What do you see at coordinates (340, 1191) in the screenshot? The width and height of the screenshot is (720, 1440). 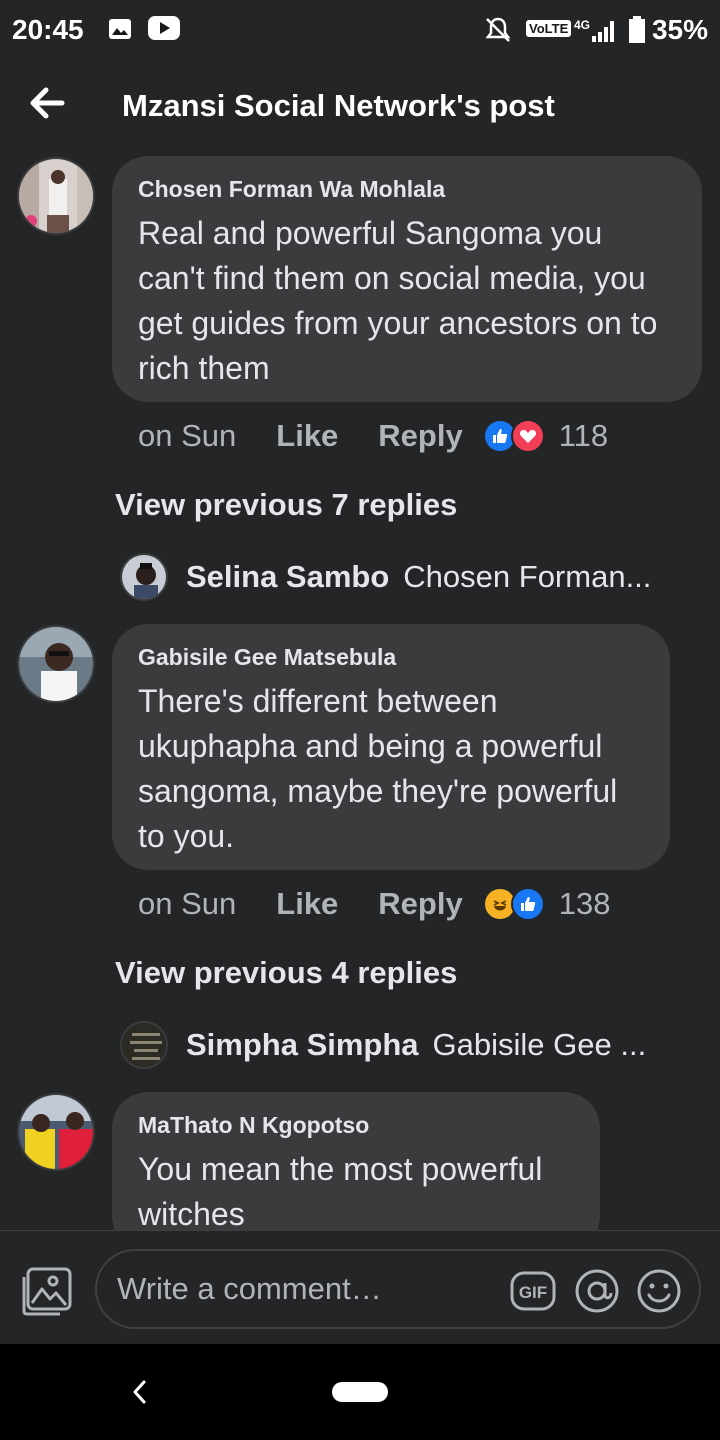 I see `comment-text: You mean the most powerful witches` at bounding box center [340, 1191].